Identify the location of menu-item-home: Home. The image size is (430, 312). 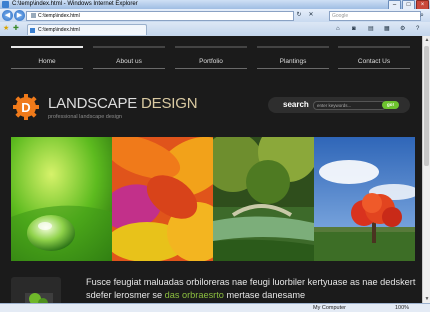
(47, 58).